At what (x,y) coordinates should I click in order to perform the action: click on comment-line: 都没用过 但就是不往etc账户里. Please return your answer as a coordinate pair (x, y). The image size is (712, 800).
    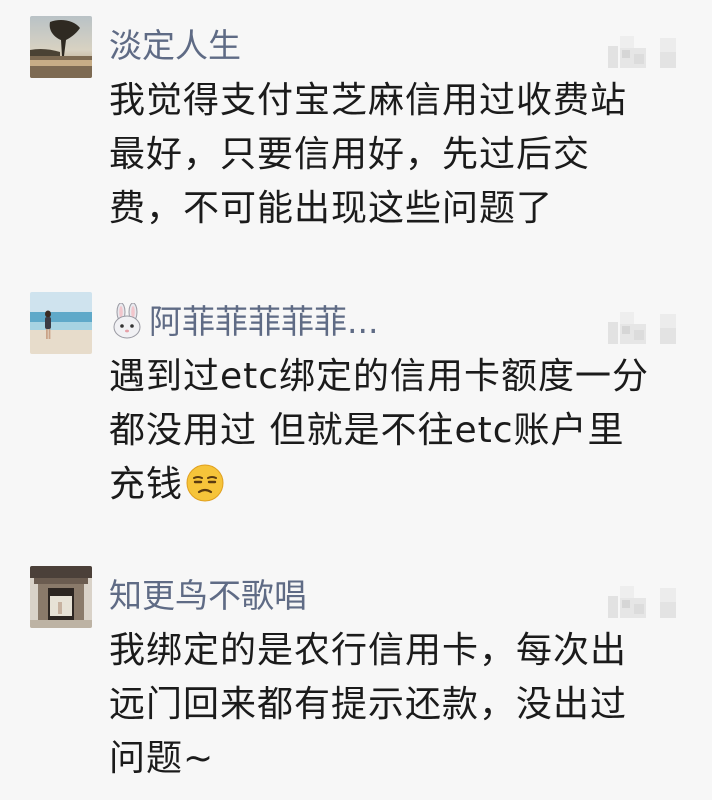
    Looking at the image, I should click on (367, 430).